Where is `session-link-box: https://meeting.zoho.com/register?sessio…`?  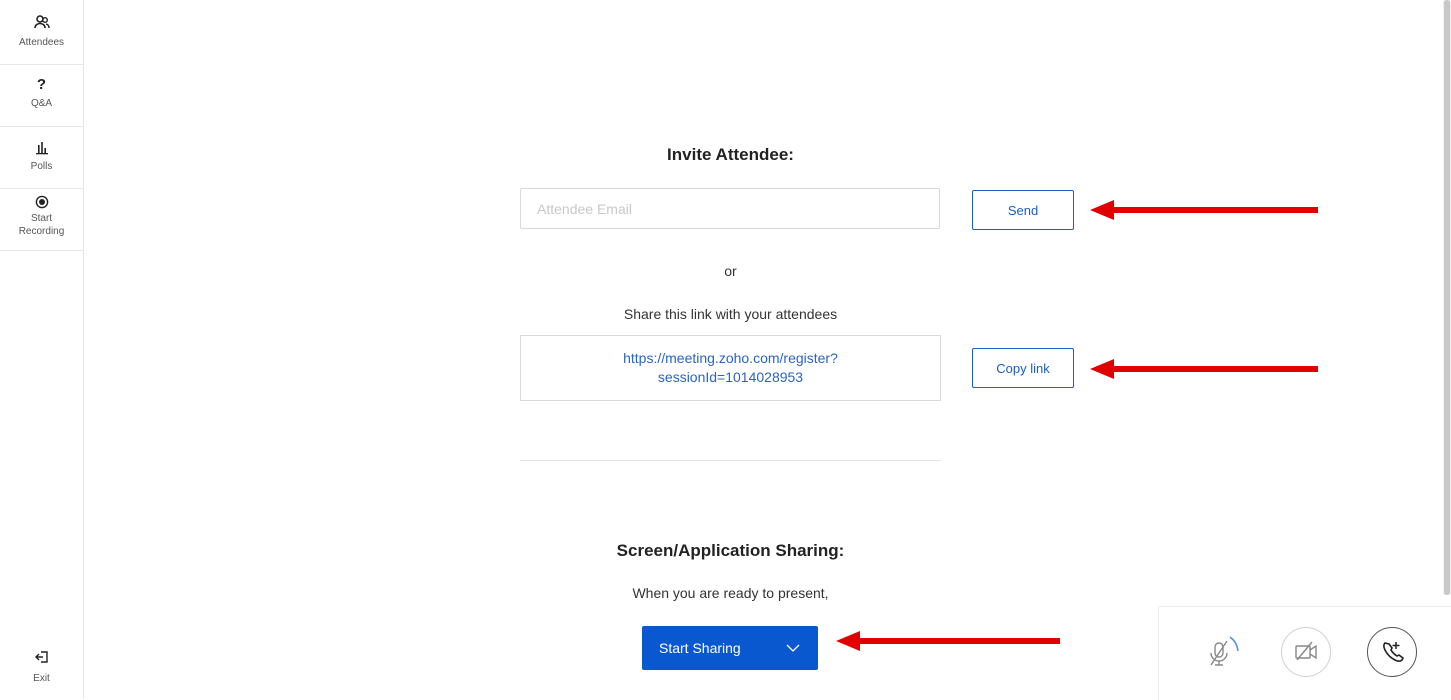
session-link-box: https://meeting.zoho.com/register?sessio… is located at coordinates (730, 368).